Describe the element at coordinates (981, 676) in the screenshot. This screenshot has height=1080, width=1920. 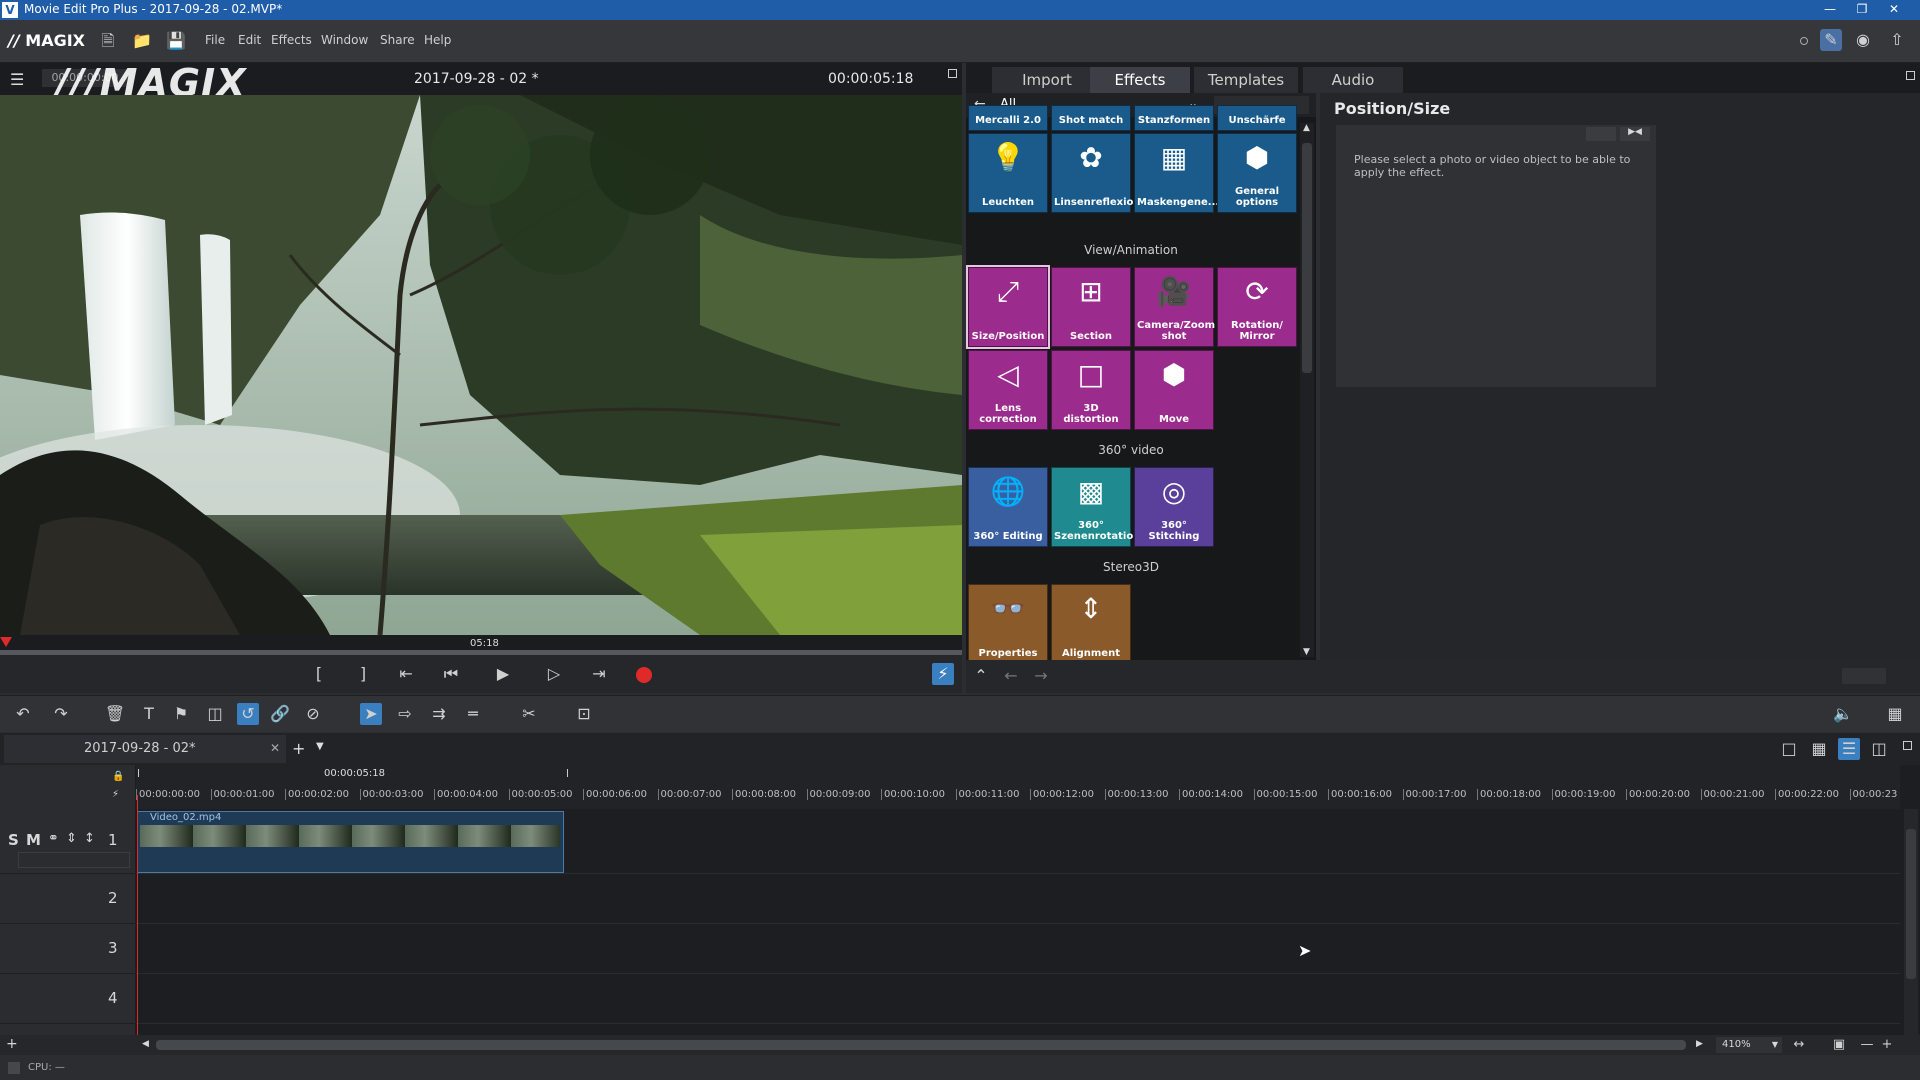
I see `collapse-up-icon: ⌃` at that location.